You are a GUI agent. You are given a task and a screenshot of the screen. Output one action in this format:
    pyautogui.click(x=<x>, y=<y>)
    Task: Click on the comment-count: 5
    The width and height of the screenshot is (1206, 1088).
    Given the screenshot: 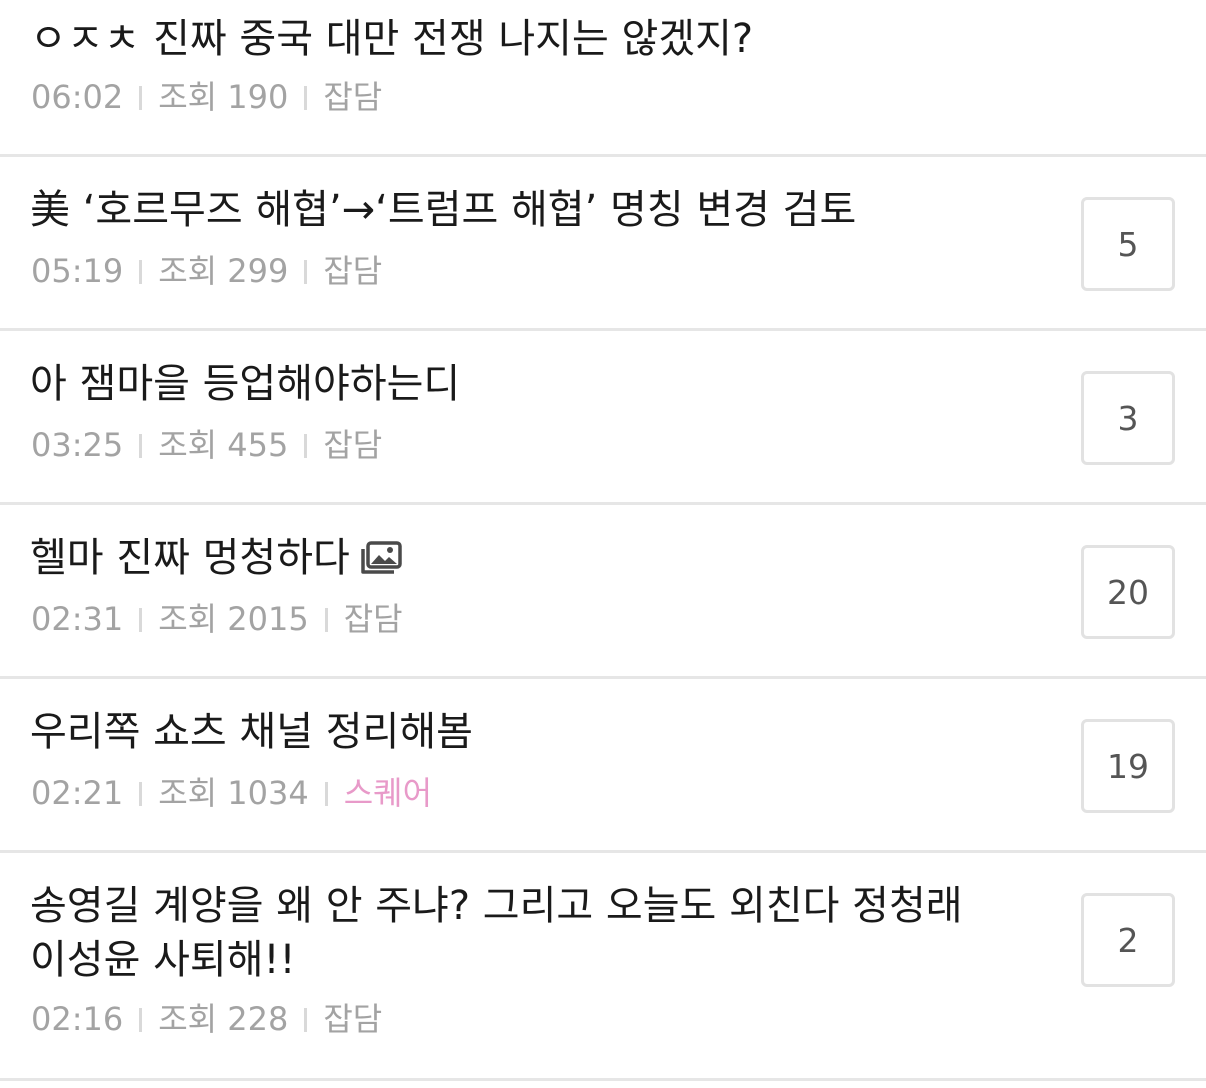 What is the action you would take?
    pyautogui.click(x=1128, y=244)
    